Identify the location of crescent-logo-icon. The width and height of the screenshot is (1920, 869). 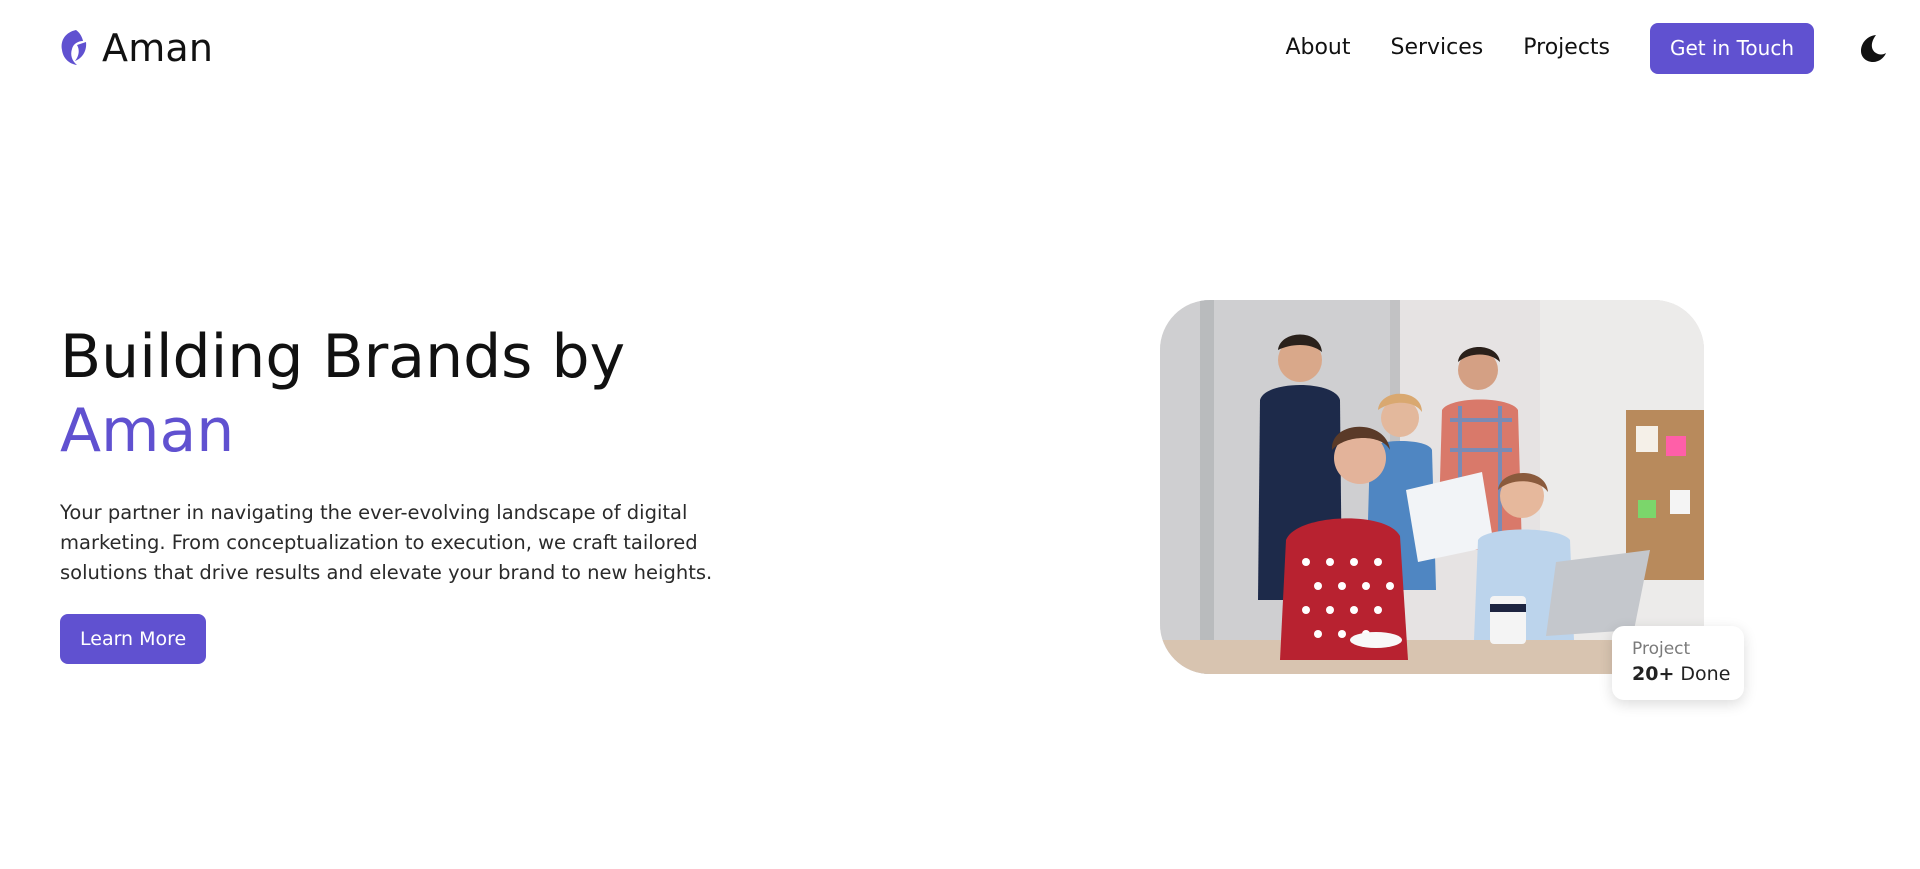
(74, 47).